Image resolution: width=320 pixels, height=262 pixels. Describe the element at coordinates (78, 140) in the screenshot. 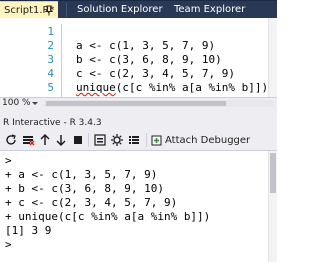

I see `stop-icon` at that location.